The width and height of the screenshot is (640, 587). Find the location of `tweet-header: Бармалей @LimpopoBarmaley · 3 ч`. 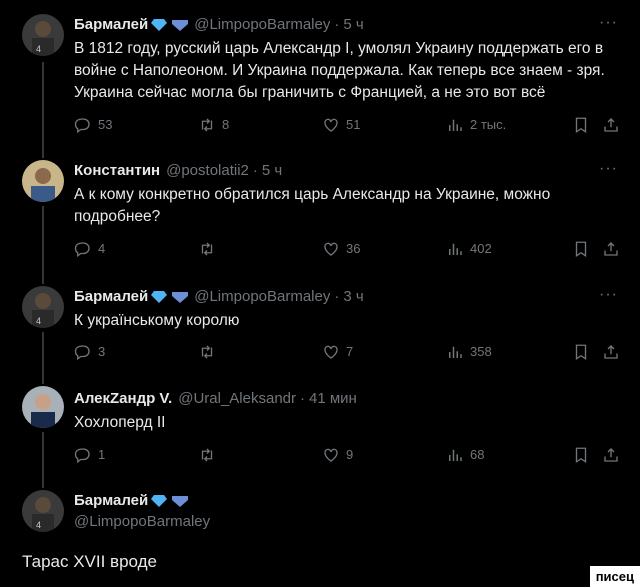

tweet-header: Бармалей @LimpopoBarmaley · 3 ч is located at coordinates (219, 296).